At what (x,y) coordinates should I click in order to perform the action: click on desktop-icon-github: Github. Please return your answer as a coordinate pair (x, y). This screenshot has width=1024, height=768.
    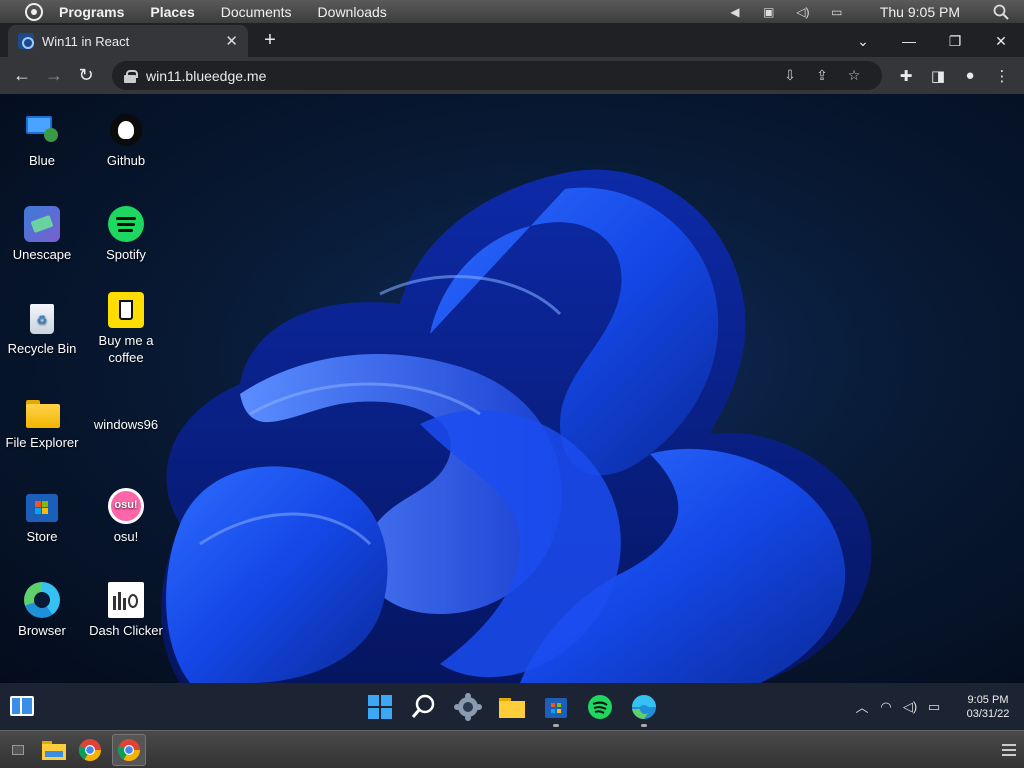
    Looking at the image, I should click on (126, 140).